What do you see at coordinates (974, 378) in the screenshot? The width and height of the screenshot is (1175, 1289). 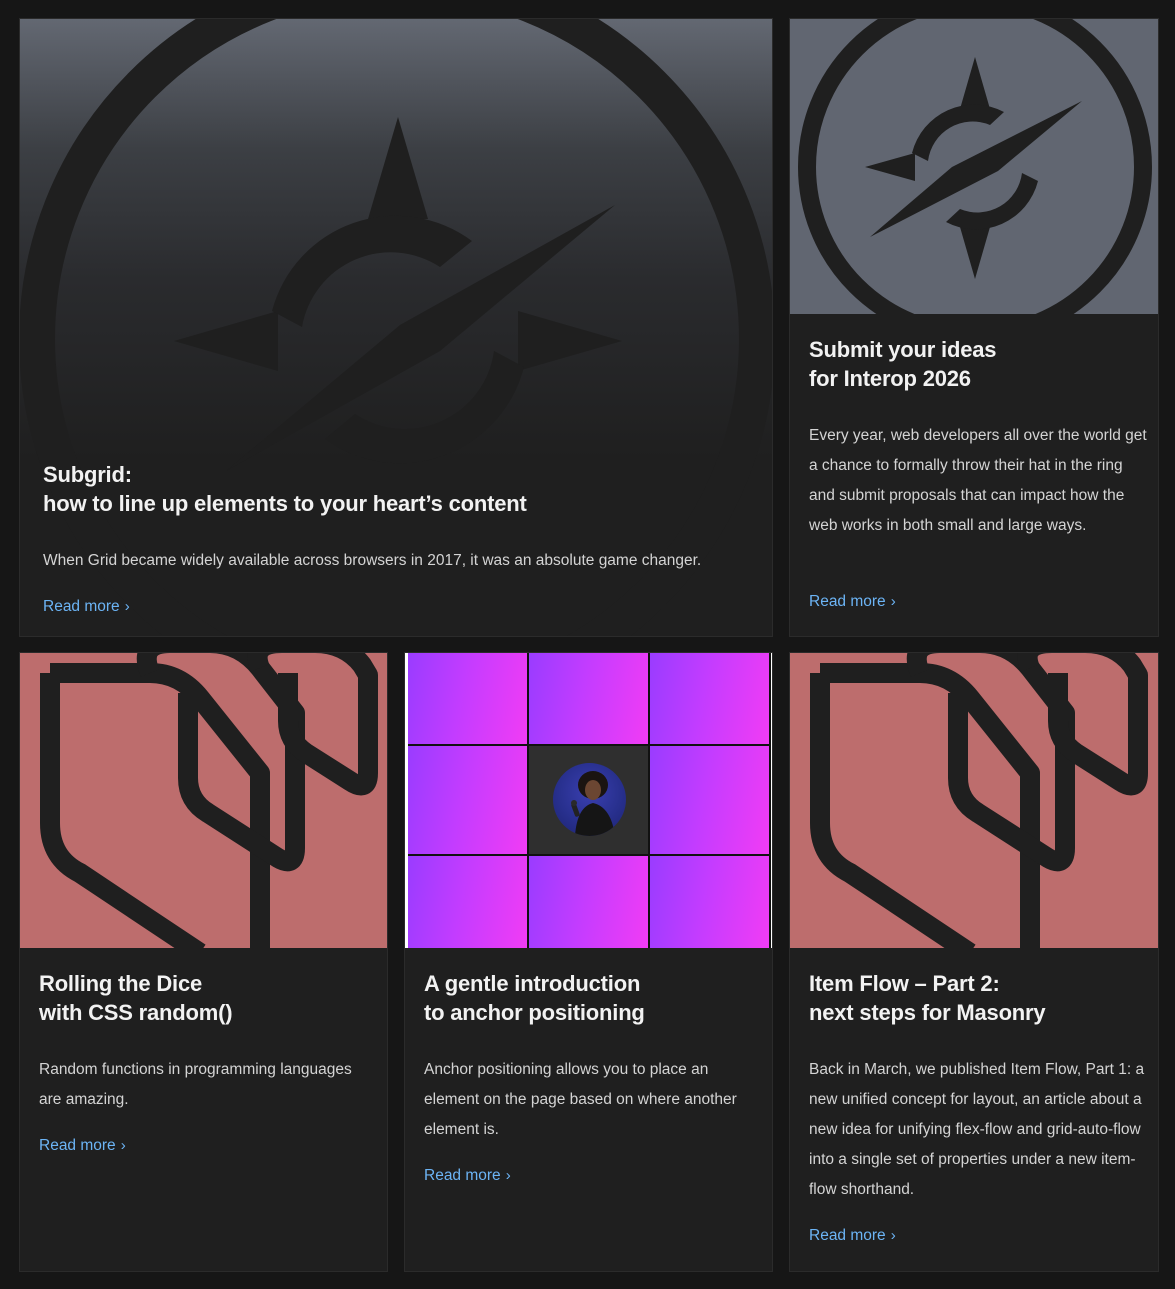 I see `article-title-line: for Interop 2026` at bounding box center [974, 378].